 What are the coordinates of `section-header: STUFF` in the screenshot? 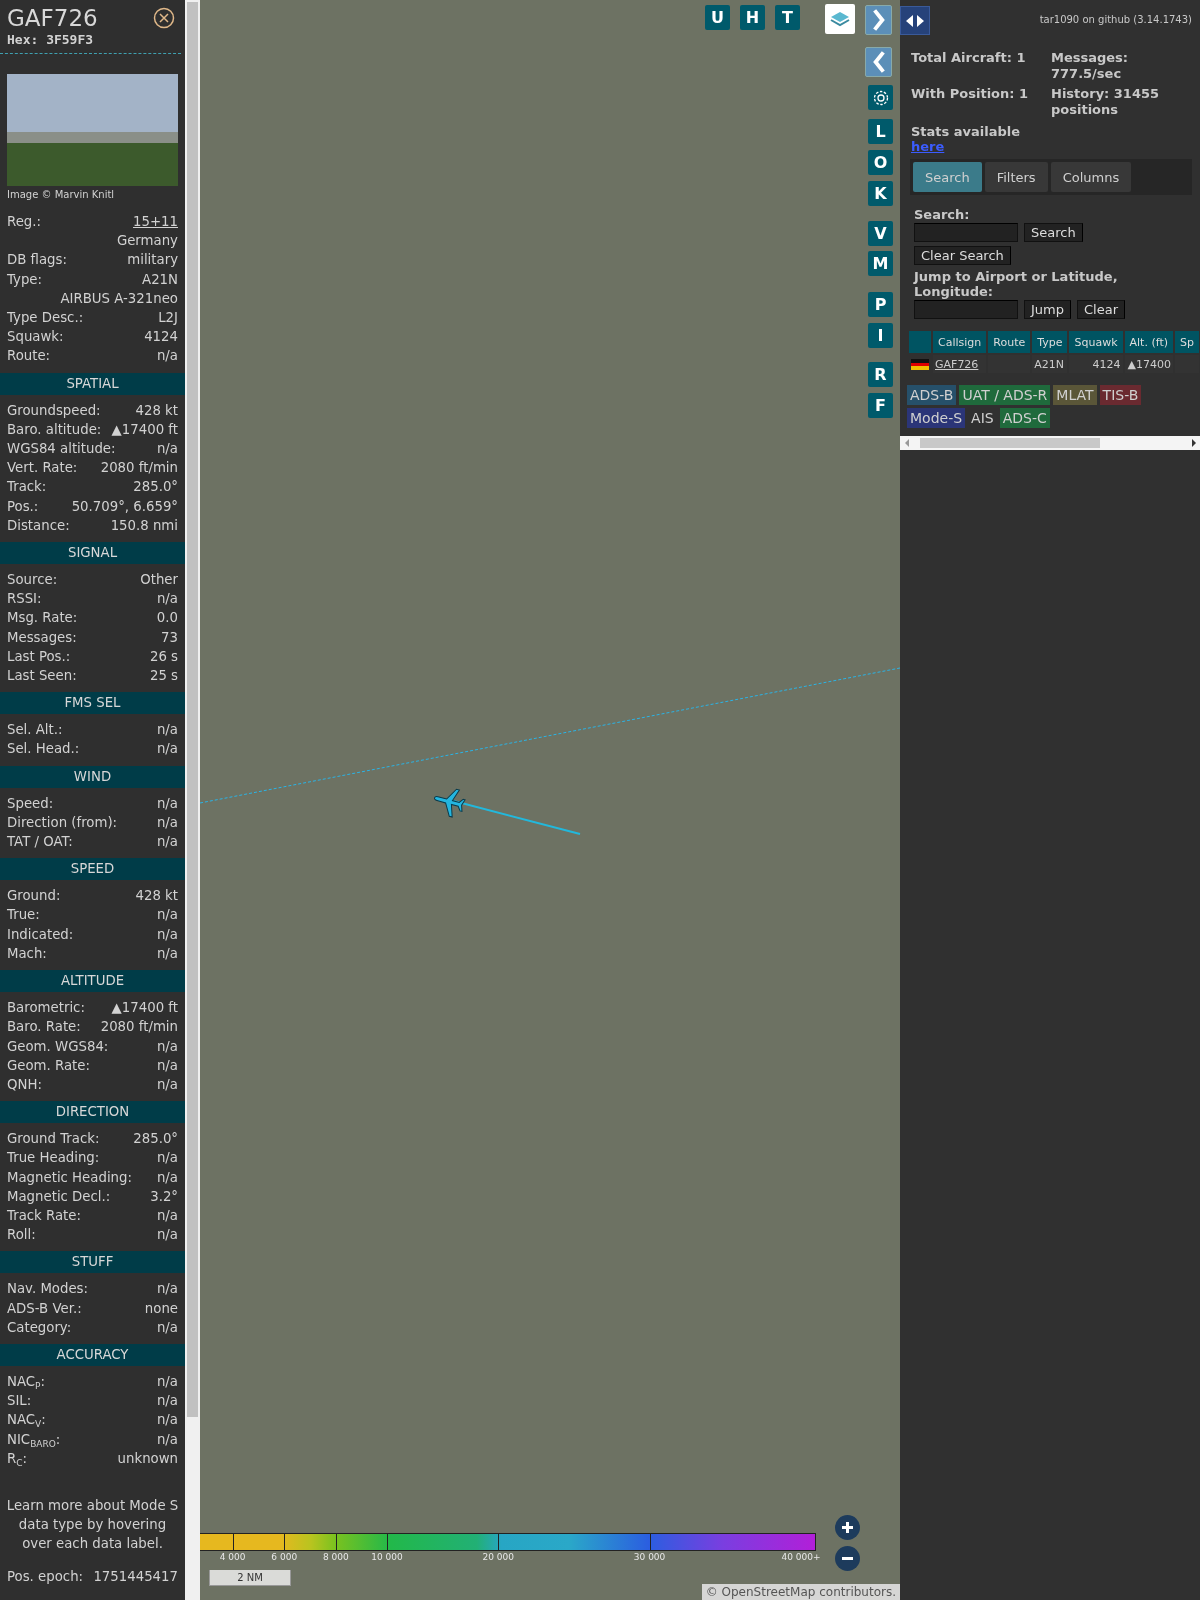 It's located at (92, 1262).